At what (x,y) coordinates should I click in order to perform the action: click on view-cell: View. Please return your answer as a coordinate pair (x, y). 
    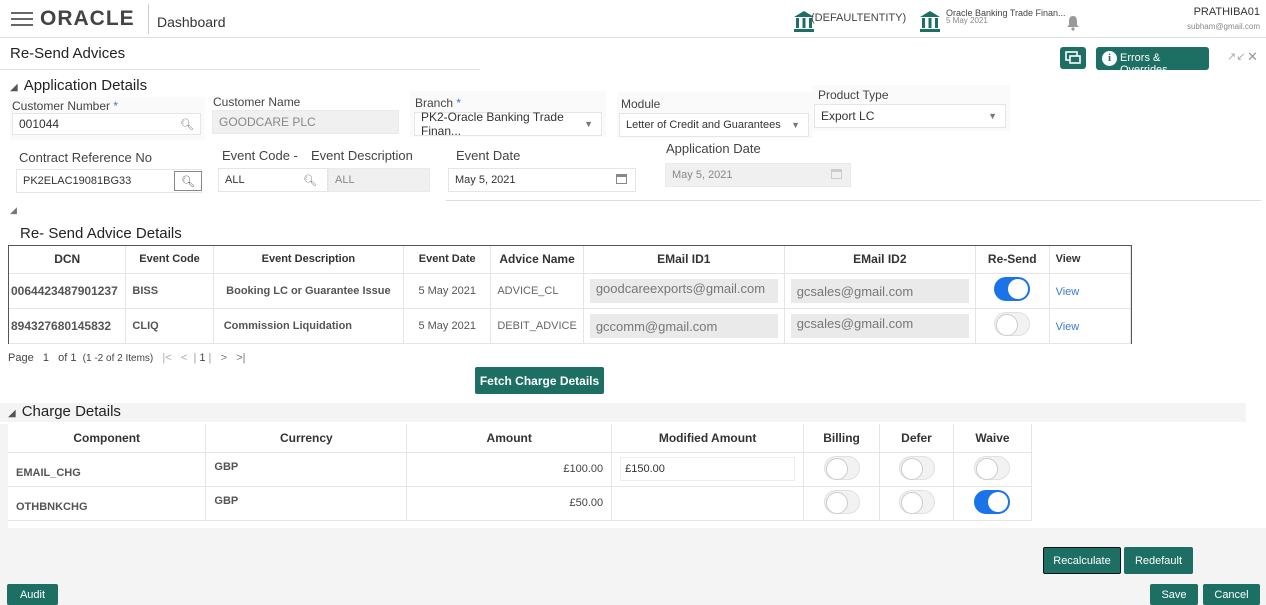
    Looking at the image, I should click on (1090, 291).